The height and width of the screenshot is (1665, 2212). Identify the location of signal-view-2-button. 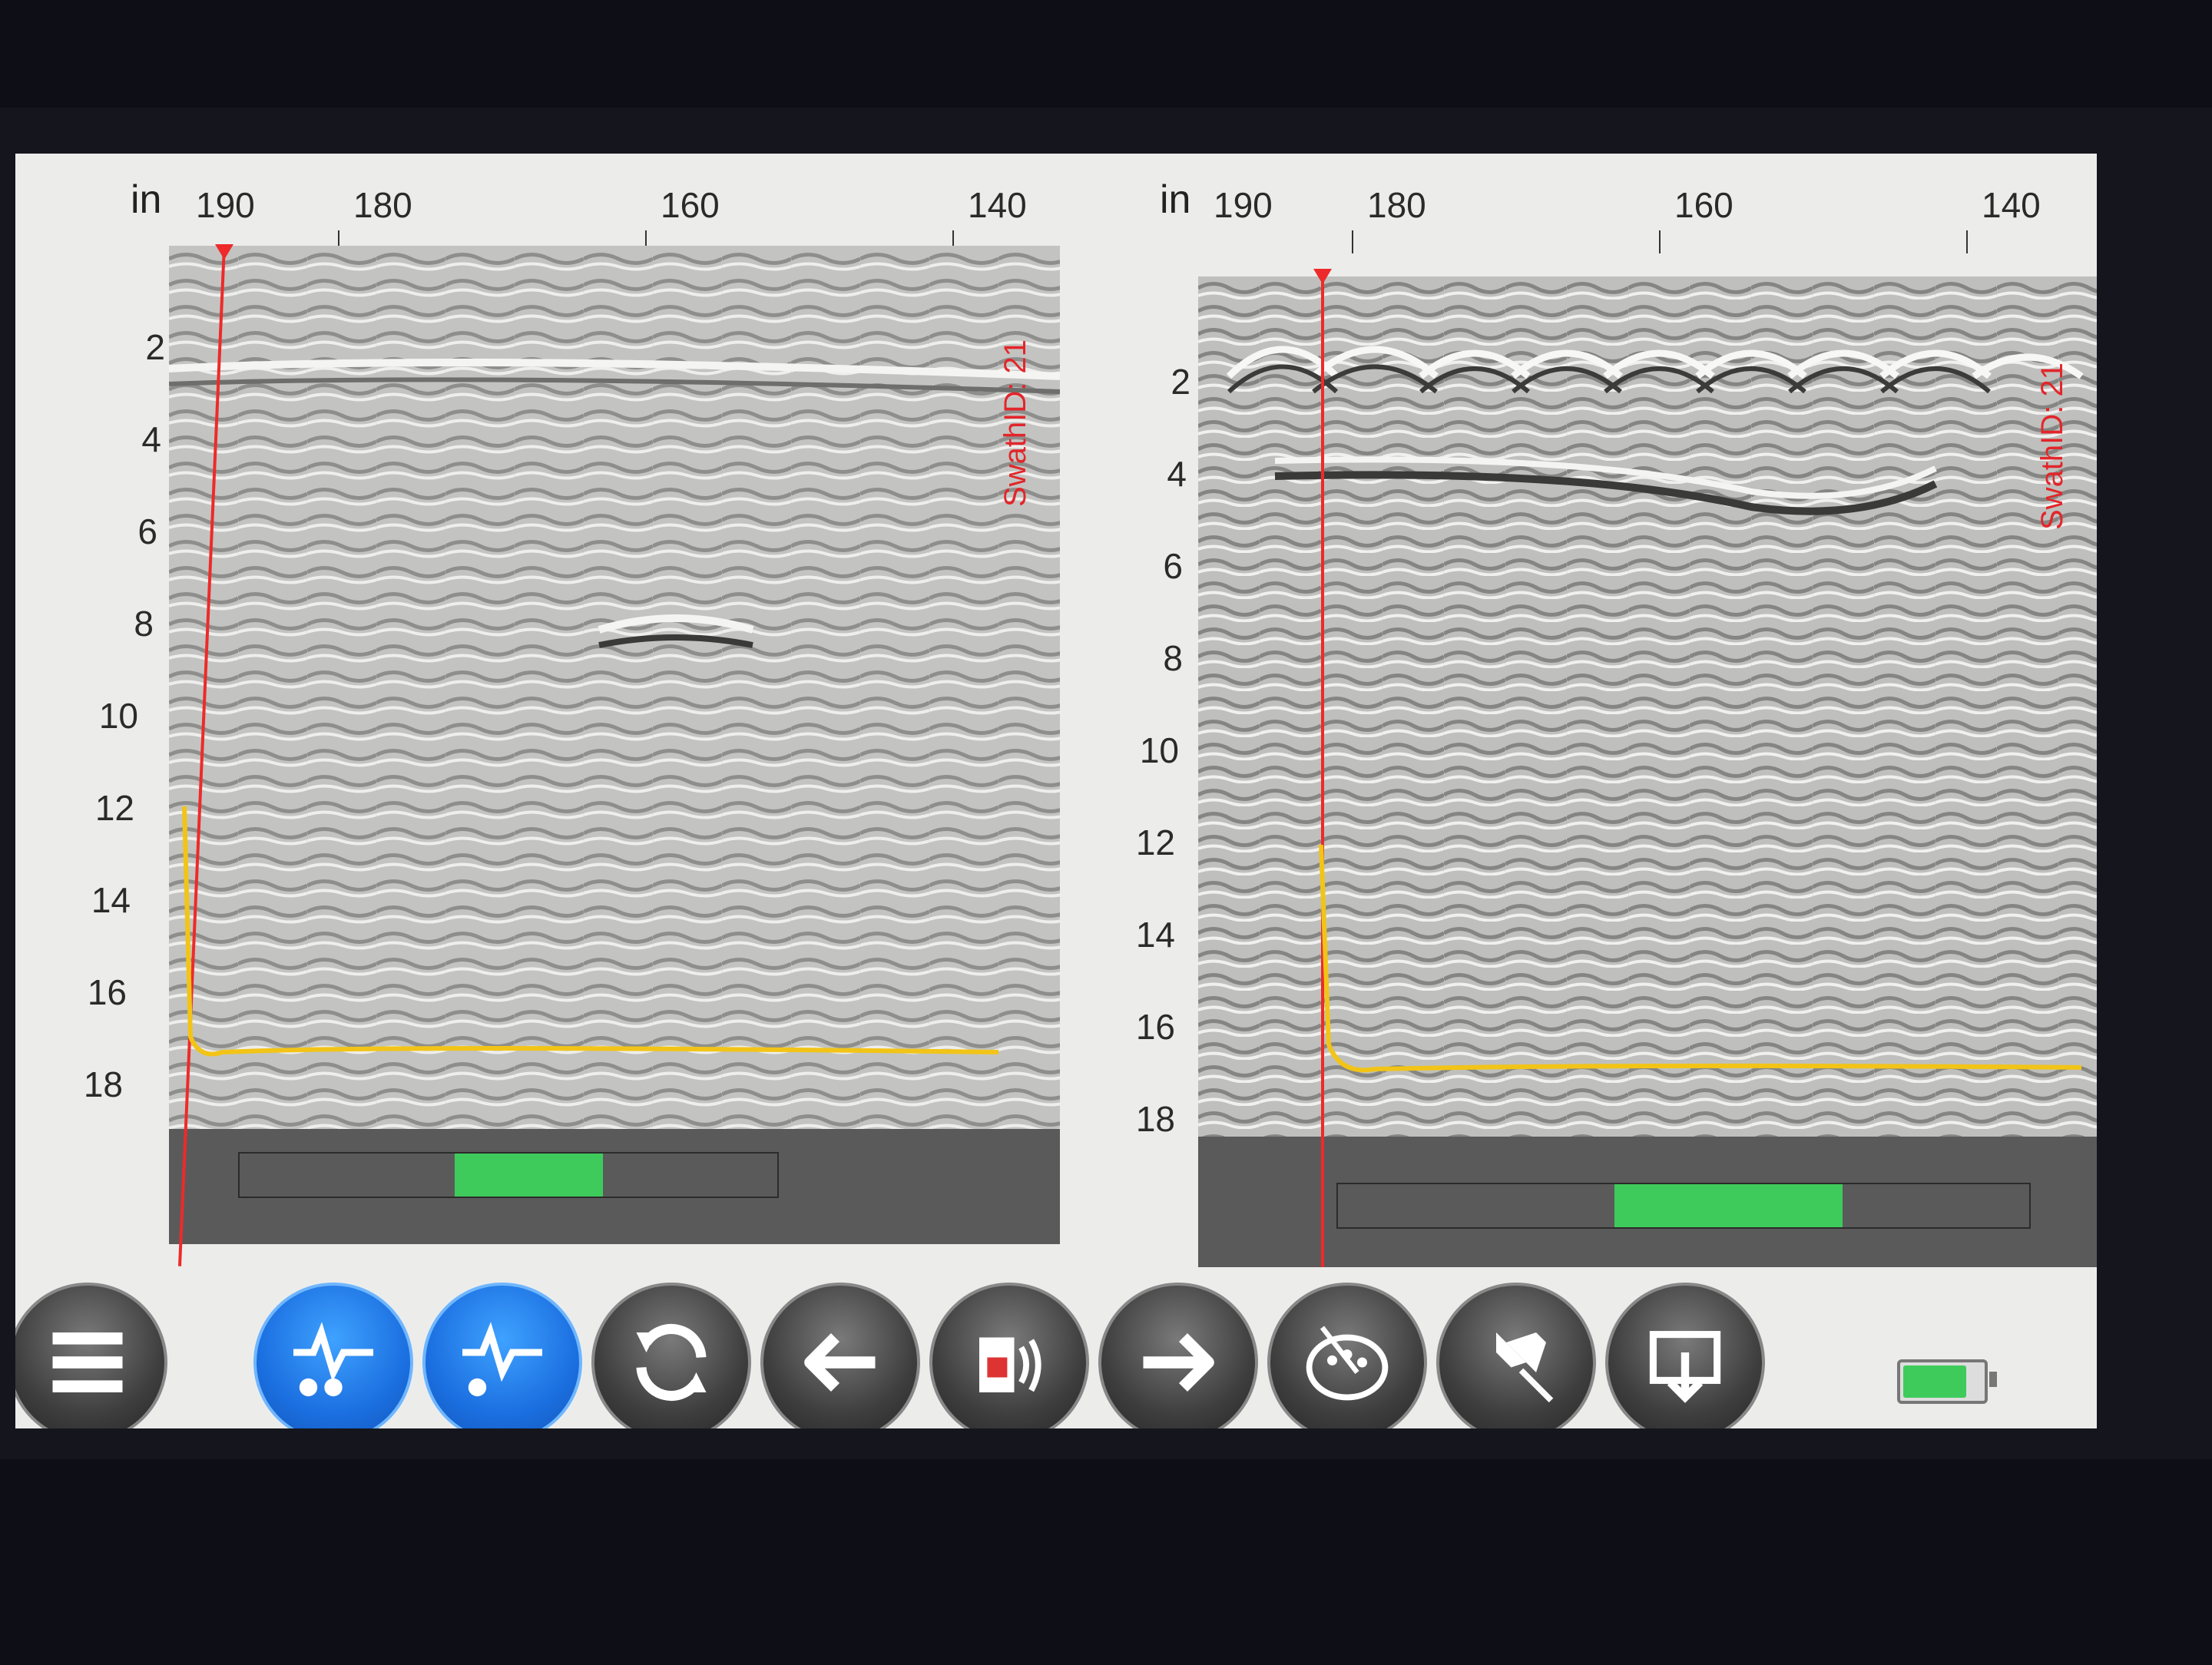
(502, 1356).